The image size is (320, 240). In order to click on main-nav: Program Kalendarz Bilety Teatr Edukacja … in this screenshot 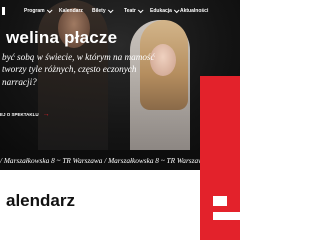, I will do `click(120, 11)`.